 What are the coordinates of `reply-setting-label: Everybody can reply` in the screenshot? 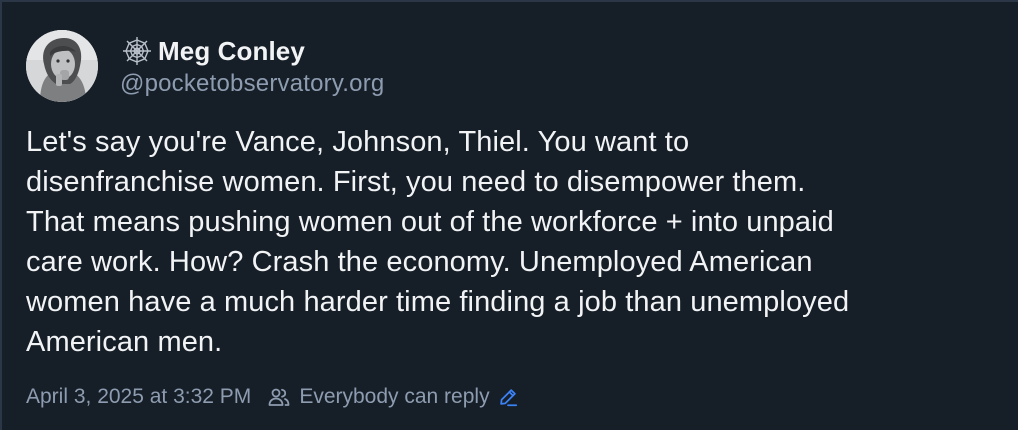 It's located at (394, 396).